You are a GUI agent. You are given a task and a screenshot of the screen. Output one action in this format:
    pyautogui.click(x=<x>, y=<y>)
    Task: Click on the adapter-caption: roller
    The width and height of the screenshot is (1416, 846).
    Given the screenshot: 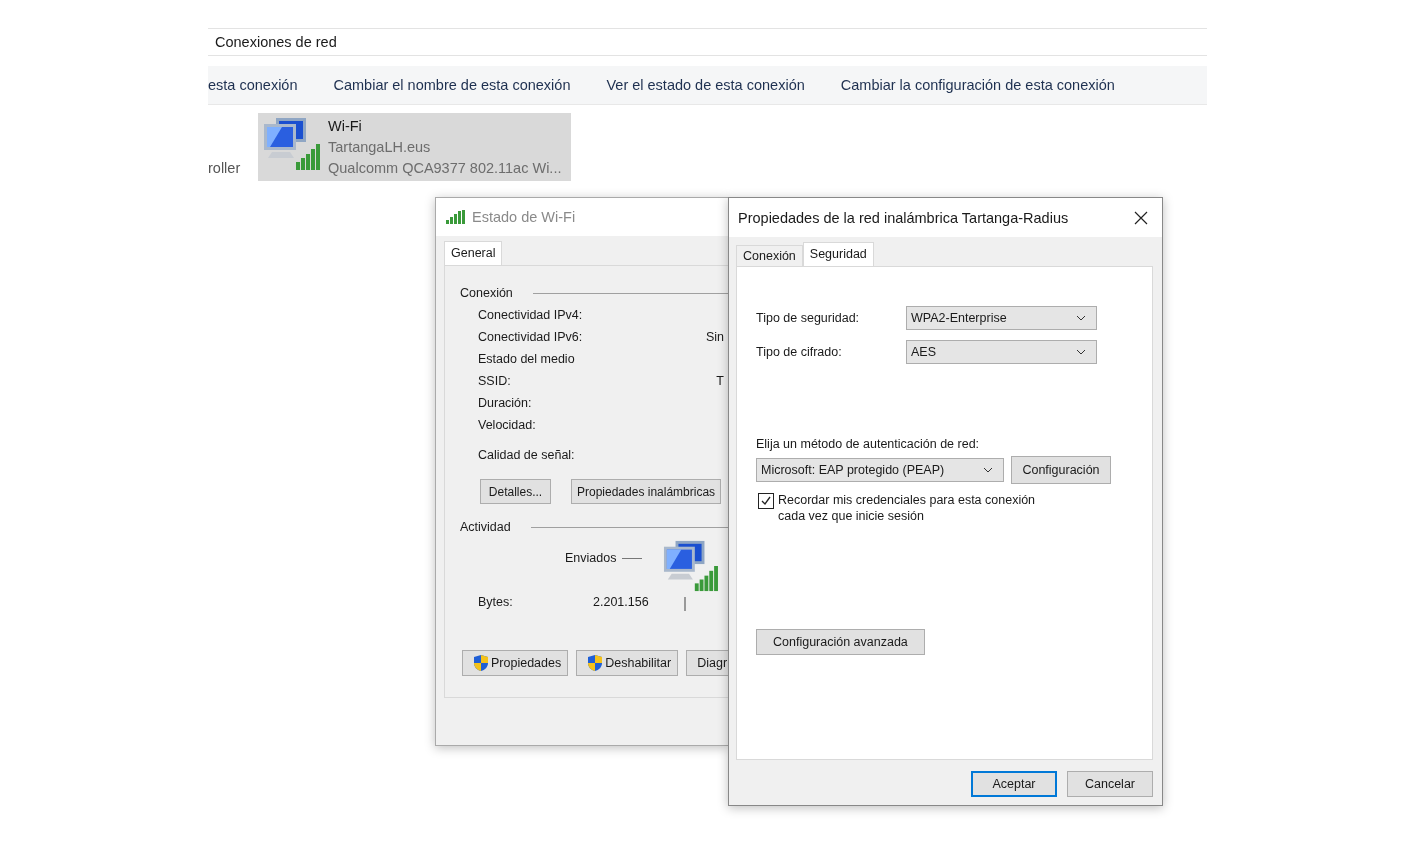 What is the action you would take?
    pyautogui.click(x=225, y=169)
    